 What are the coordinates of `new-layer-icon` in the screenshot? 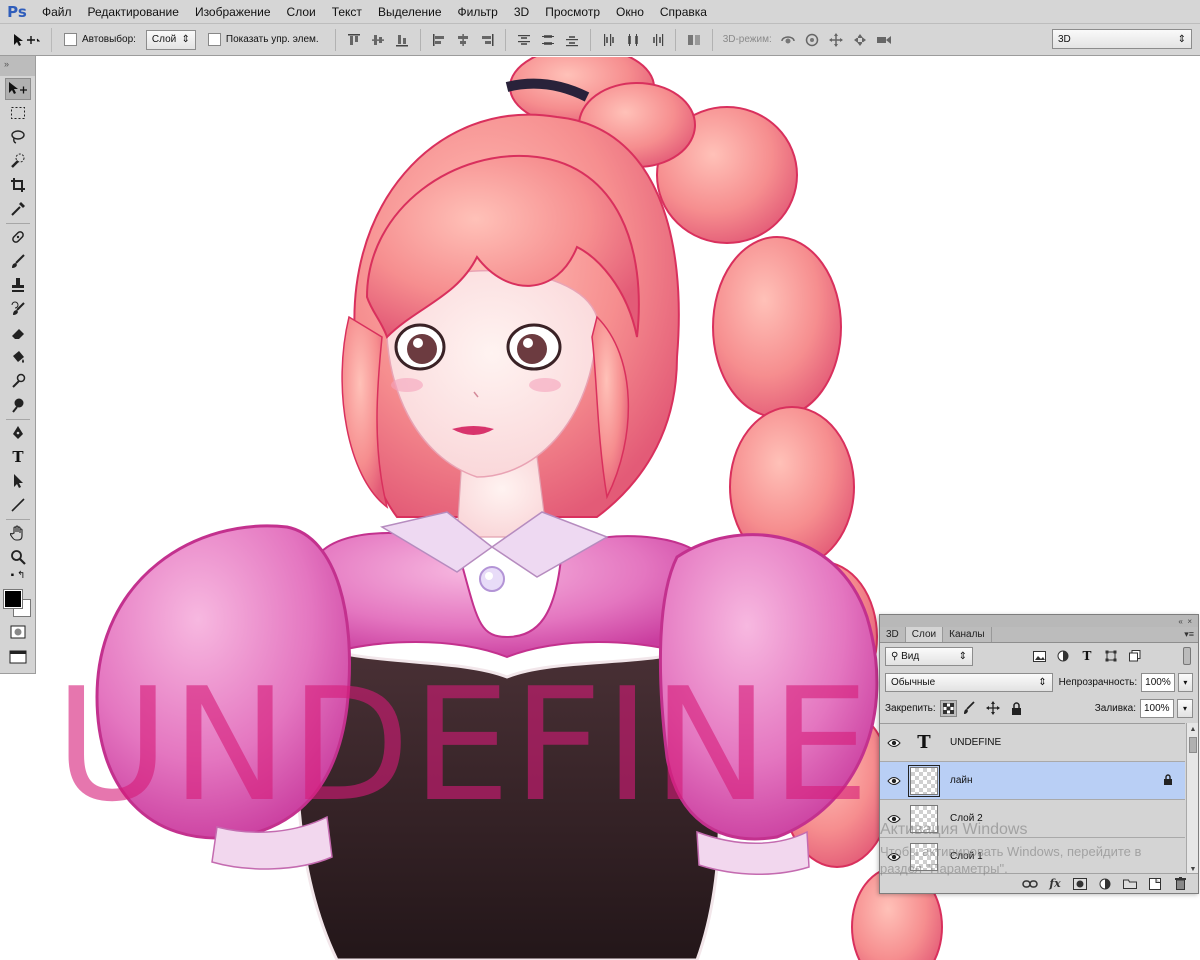 It's located at (1155, 884).